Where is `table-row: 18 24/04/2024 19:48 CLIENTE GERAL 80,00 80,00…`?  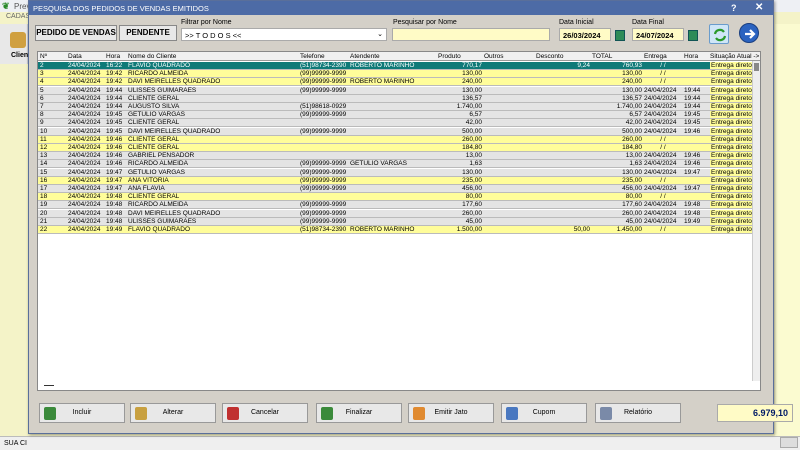 table-row: 18 24/04/2024 19:48 CLIENTE GERAL 80,00 80,00… is located at coordinates (396, 197).